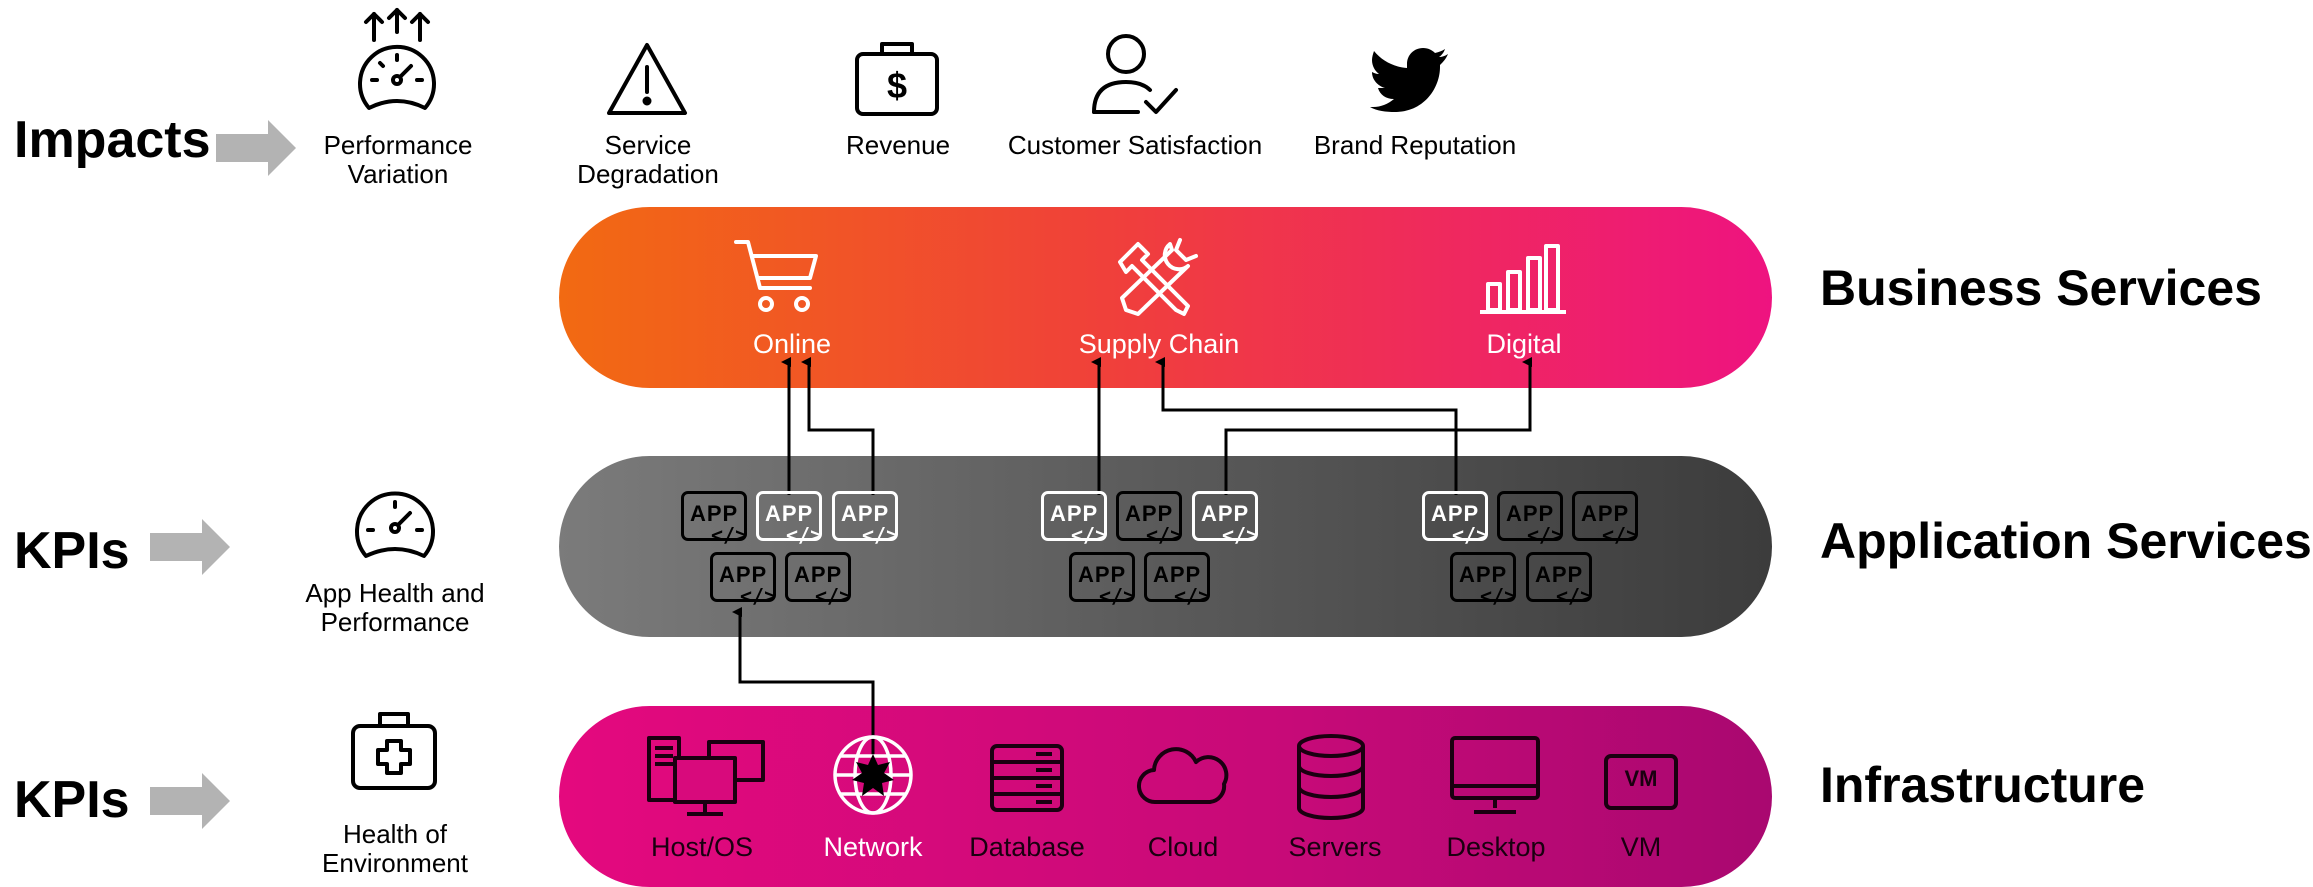 The width and height of the screenshot is (2313, 887). What do you see at coordinates (394, 751) in the screenshot?
I see `first-aid-kit-icon` at bounding box center [394, 751].